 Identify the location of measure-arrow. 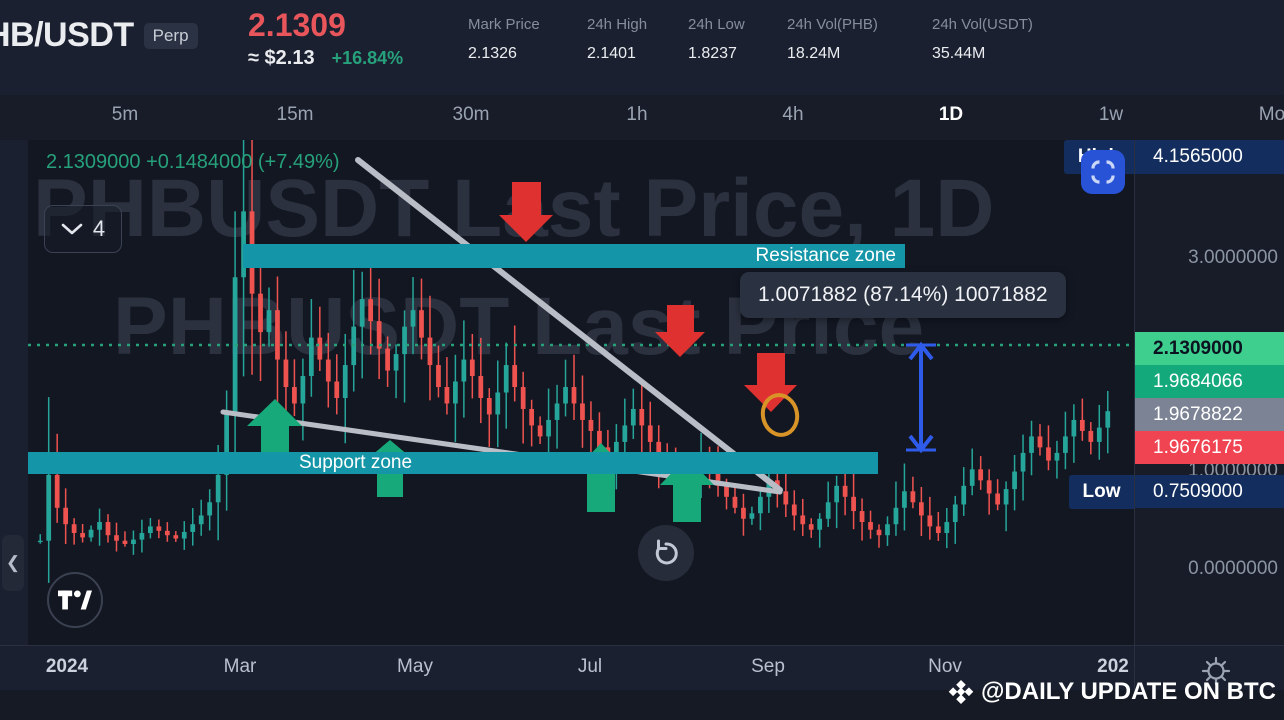
(921, 397).